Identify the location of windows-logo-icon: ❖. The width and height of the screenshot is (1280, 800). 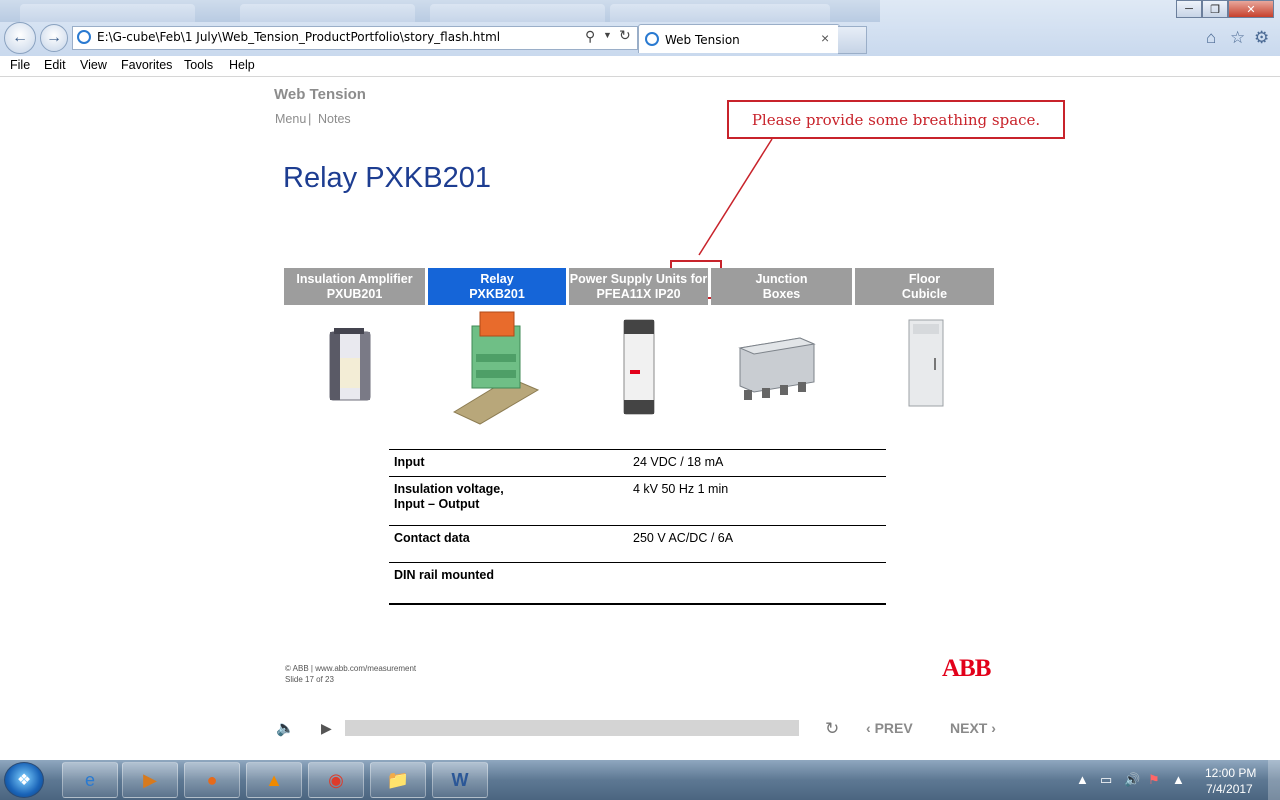
(24, 780).